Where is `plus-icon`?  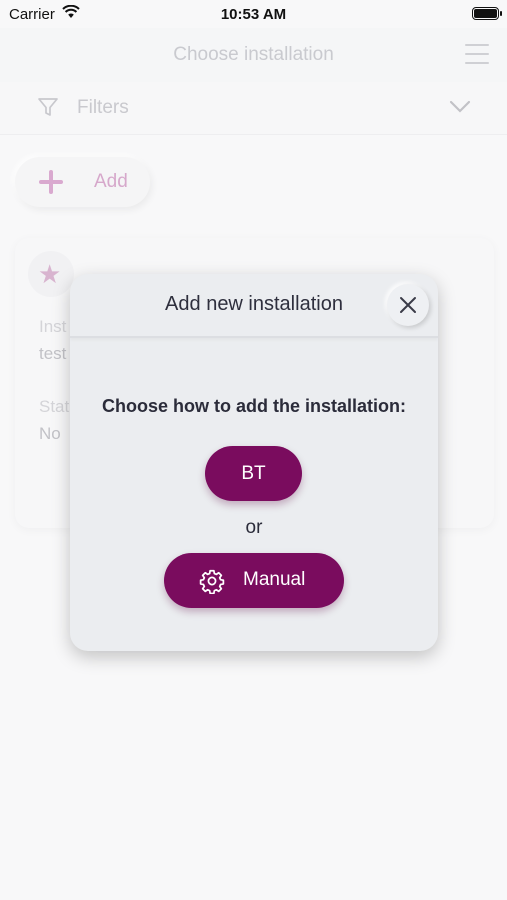 plus-icon is located at coordinates (51, 182).